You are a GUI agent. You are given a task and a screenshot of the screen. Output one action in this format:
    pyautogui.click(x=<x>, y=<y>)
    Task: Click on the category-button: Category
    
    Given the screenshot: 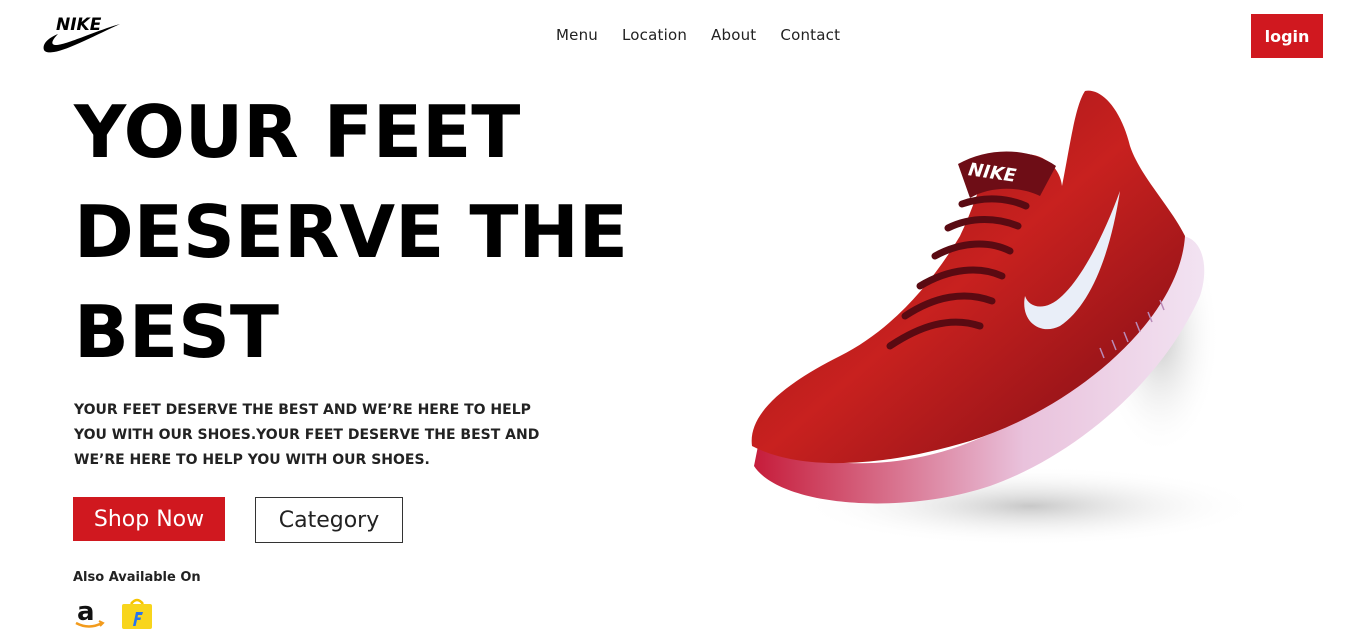 What is the action you would take?
    pyautogui.click(x=329, y=520)
    